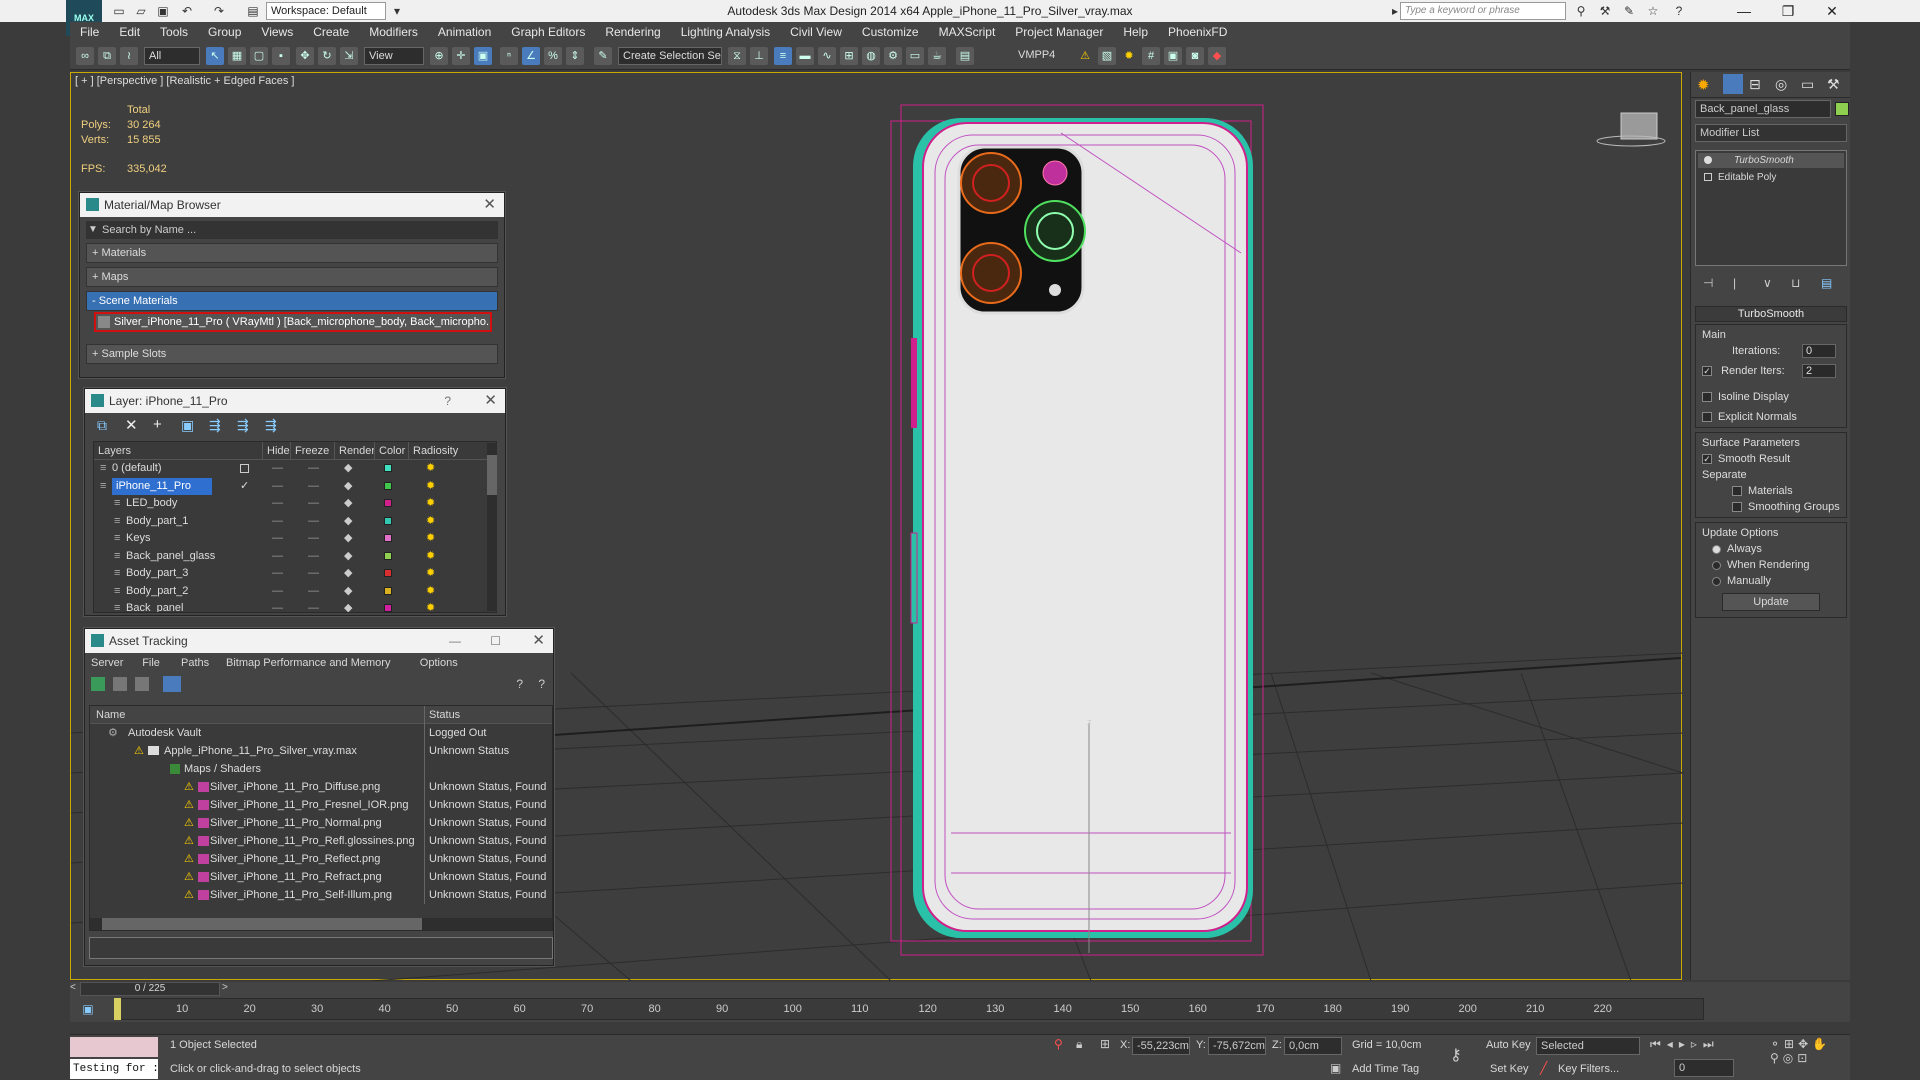  Describe the element at coordinates (331, 32) in the screenshot. I see `menu-create: Create` at that location.